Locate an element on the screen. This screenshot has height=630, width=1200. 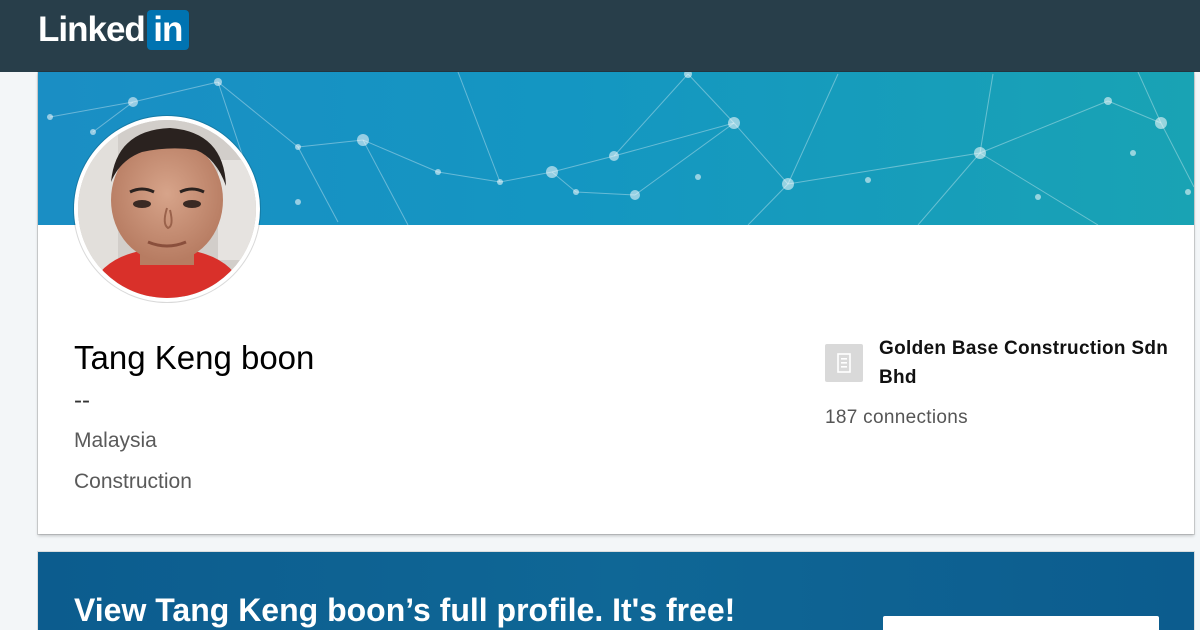
profile-avatar is located at coordinates (167, 209).